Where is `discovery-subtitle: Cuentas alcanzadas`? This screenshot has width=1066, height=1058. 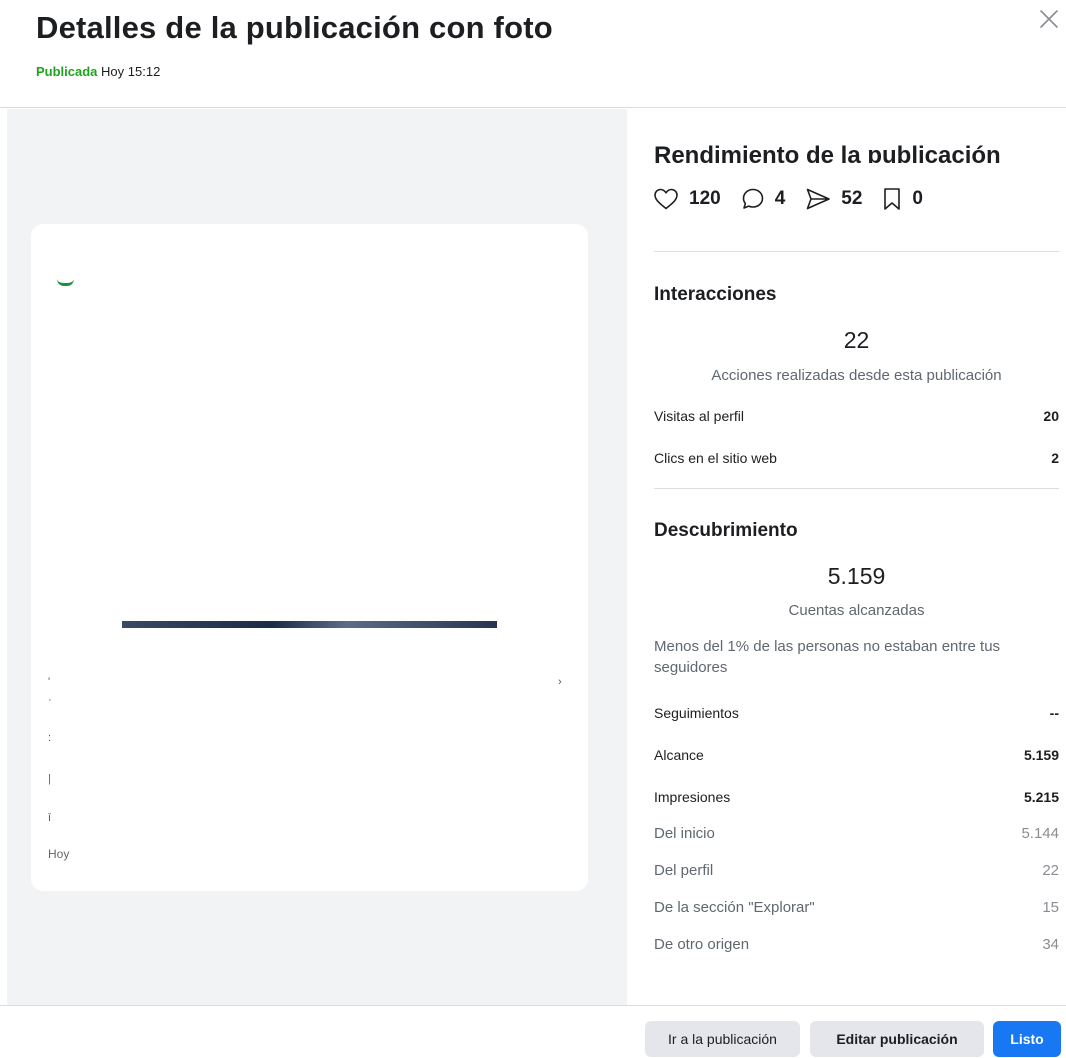 discovery-subtitle: Cuentas alcanzadas is located at coordinates (856, 610).